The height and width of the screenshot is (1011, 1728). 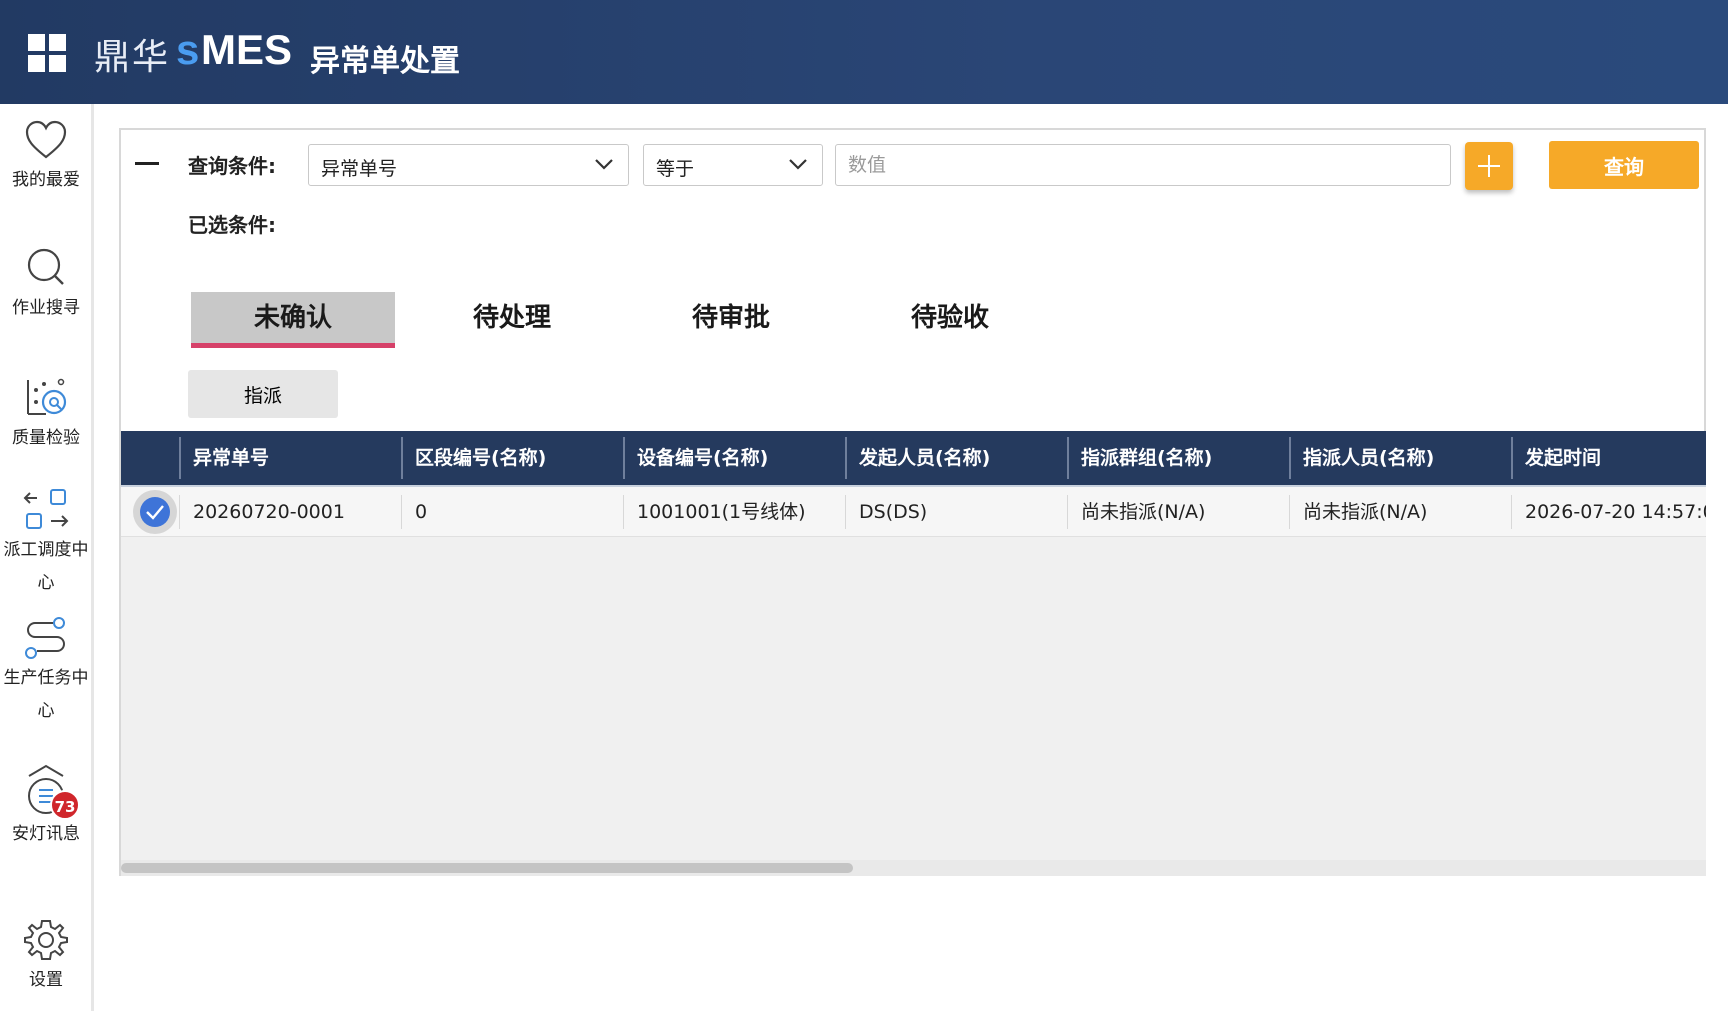 I want to click on tab-pending-approval: 待审批, so click(x=731, y=320).